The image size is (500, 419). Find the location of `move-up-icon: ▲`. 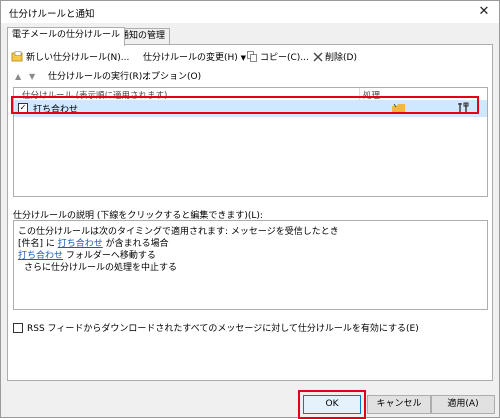

move-up-icon: ▲ is located at coordinates (18, 76).